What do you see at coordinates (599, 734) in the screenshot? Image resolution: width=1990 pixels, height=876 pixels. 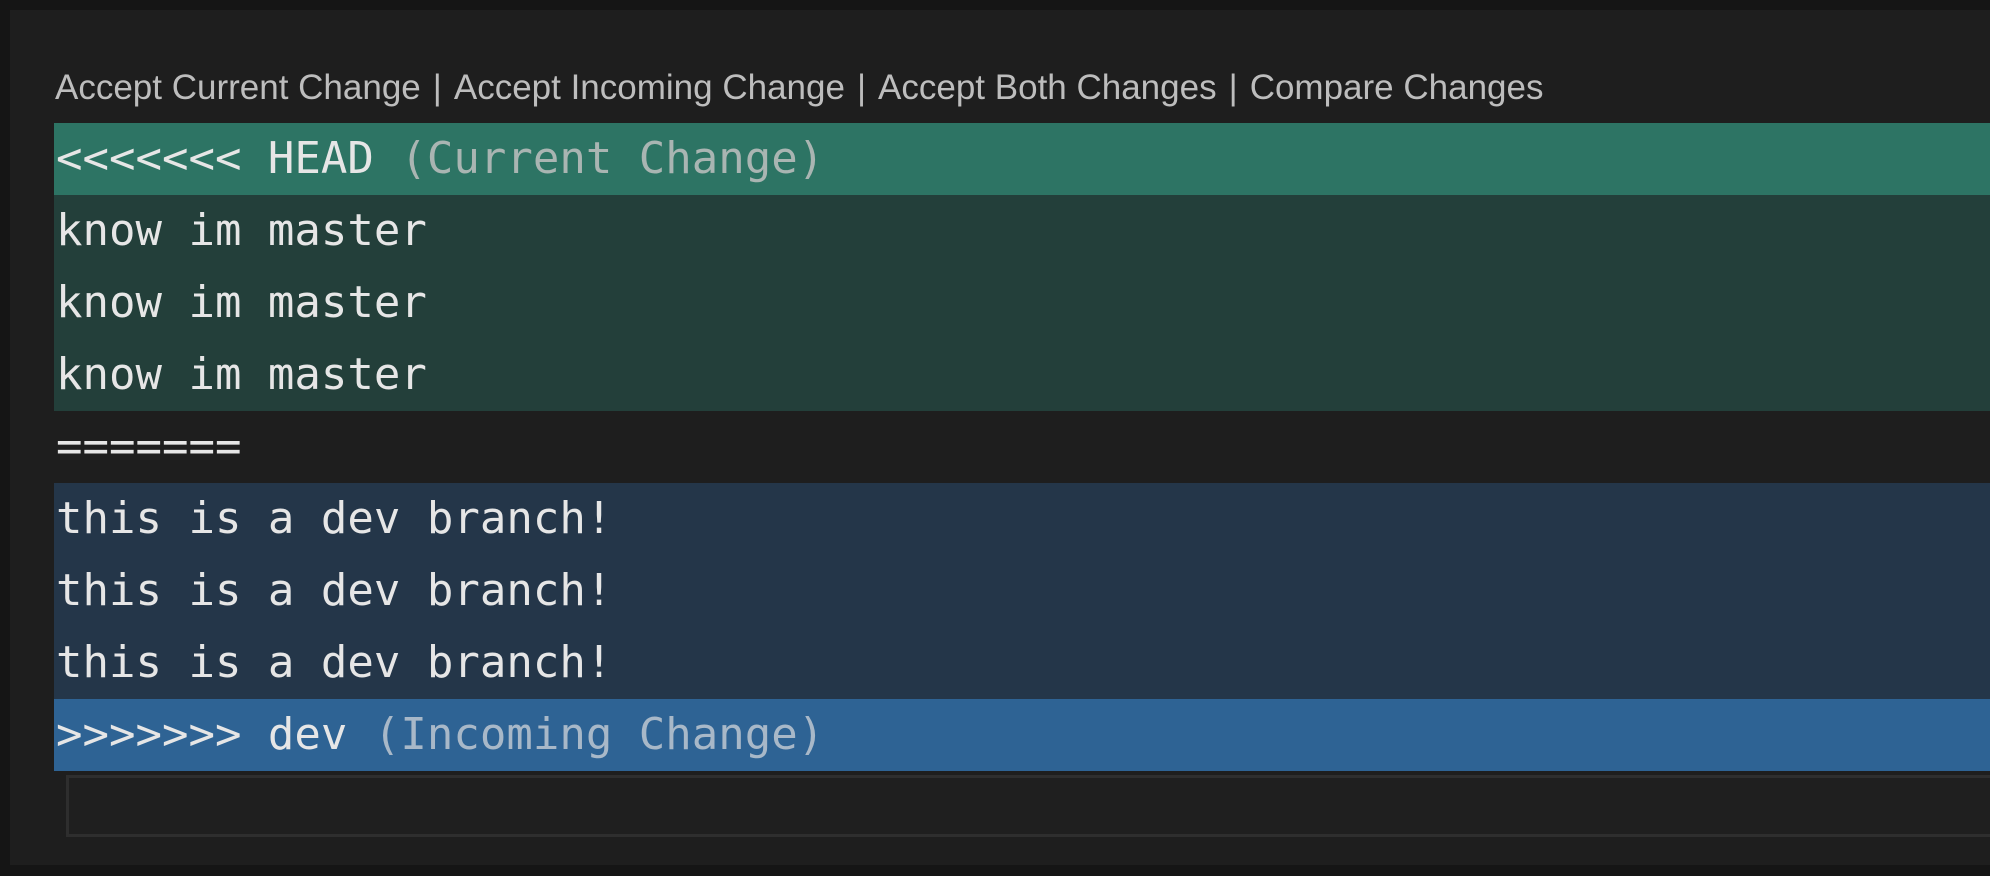 I see `incoming-change-hint: (Incoming Change)` at bounding box center [599, 734].